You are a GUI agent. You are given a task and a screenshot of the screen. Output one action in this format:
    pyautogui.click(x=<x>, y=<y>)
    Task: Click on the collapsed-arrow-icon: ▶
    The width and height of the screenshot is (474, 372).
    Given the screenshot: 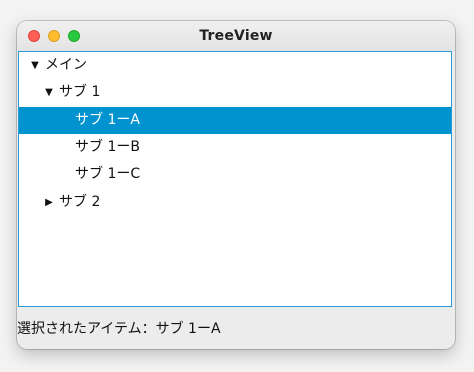 What is the action you would take?
    pyautogui.click(x=49, y=202)
    